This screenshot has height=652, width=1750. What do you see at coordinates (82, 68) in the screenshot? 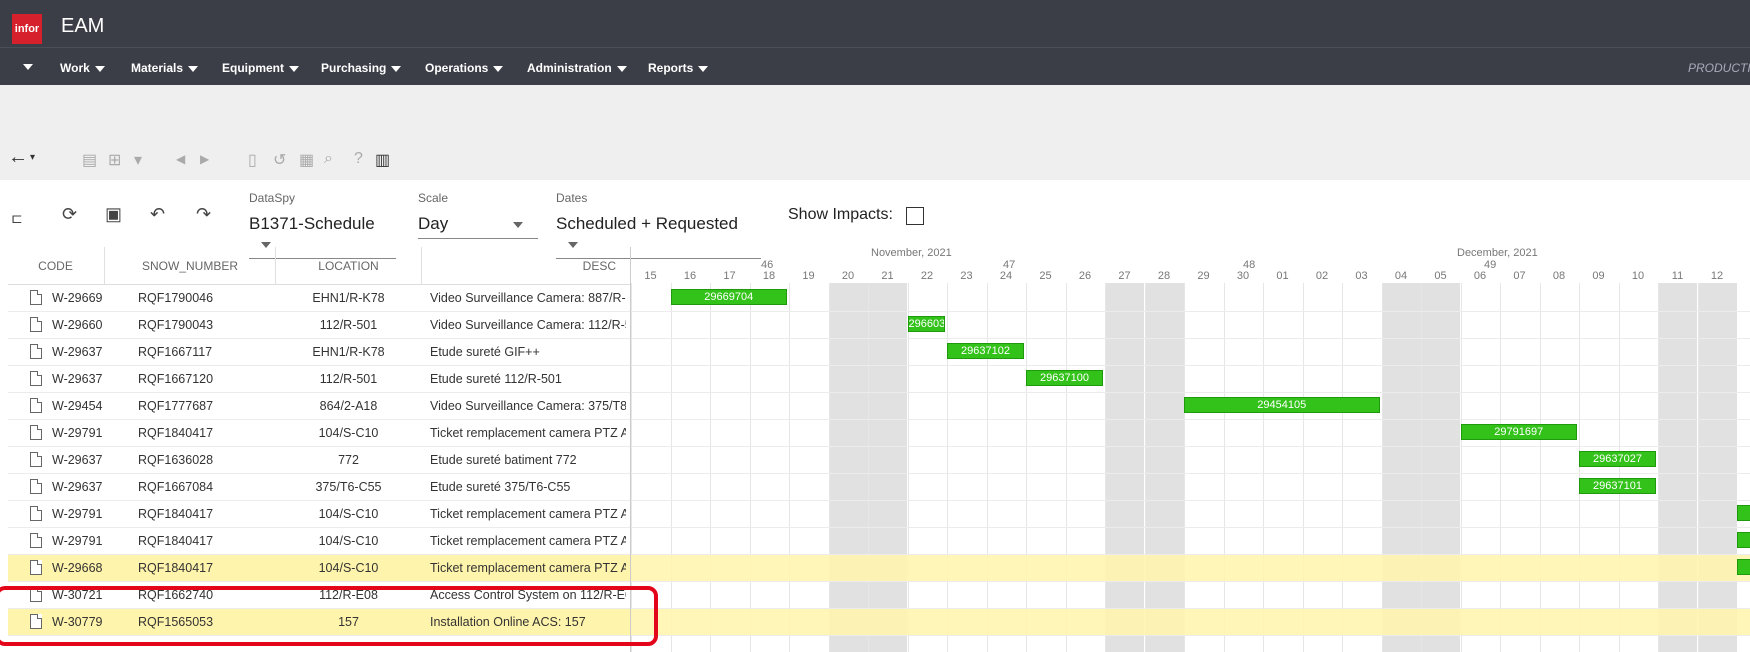
I see `nav-work: Work` at bounding box center [82, 68].